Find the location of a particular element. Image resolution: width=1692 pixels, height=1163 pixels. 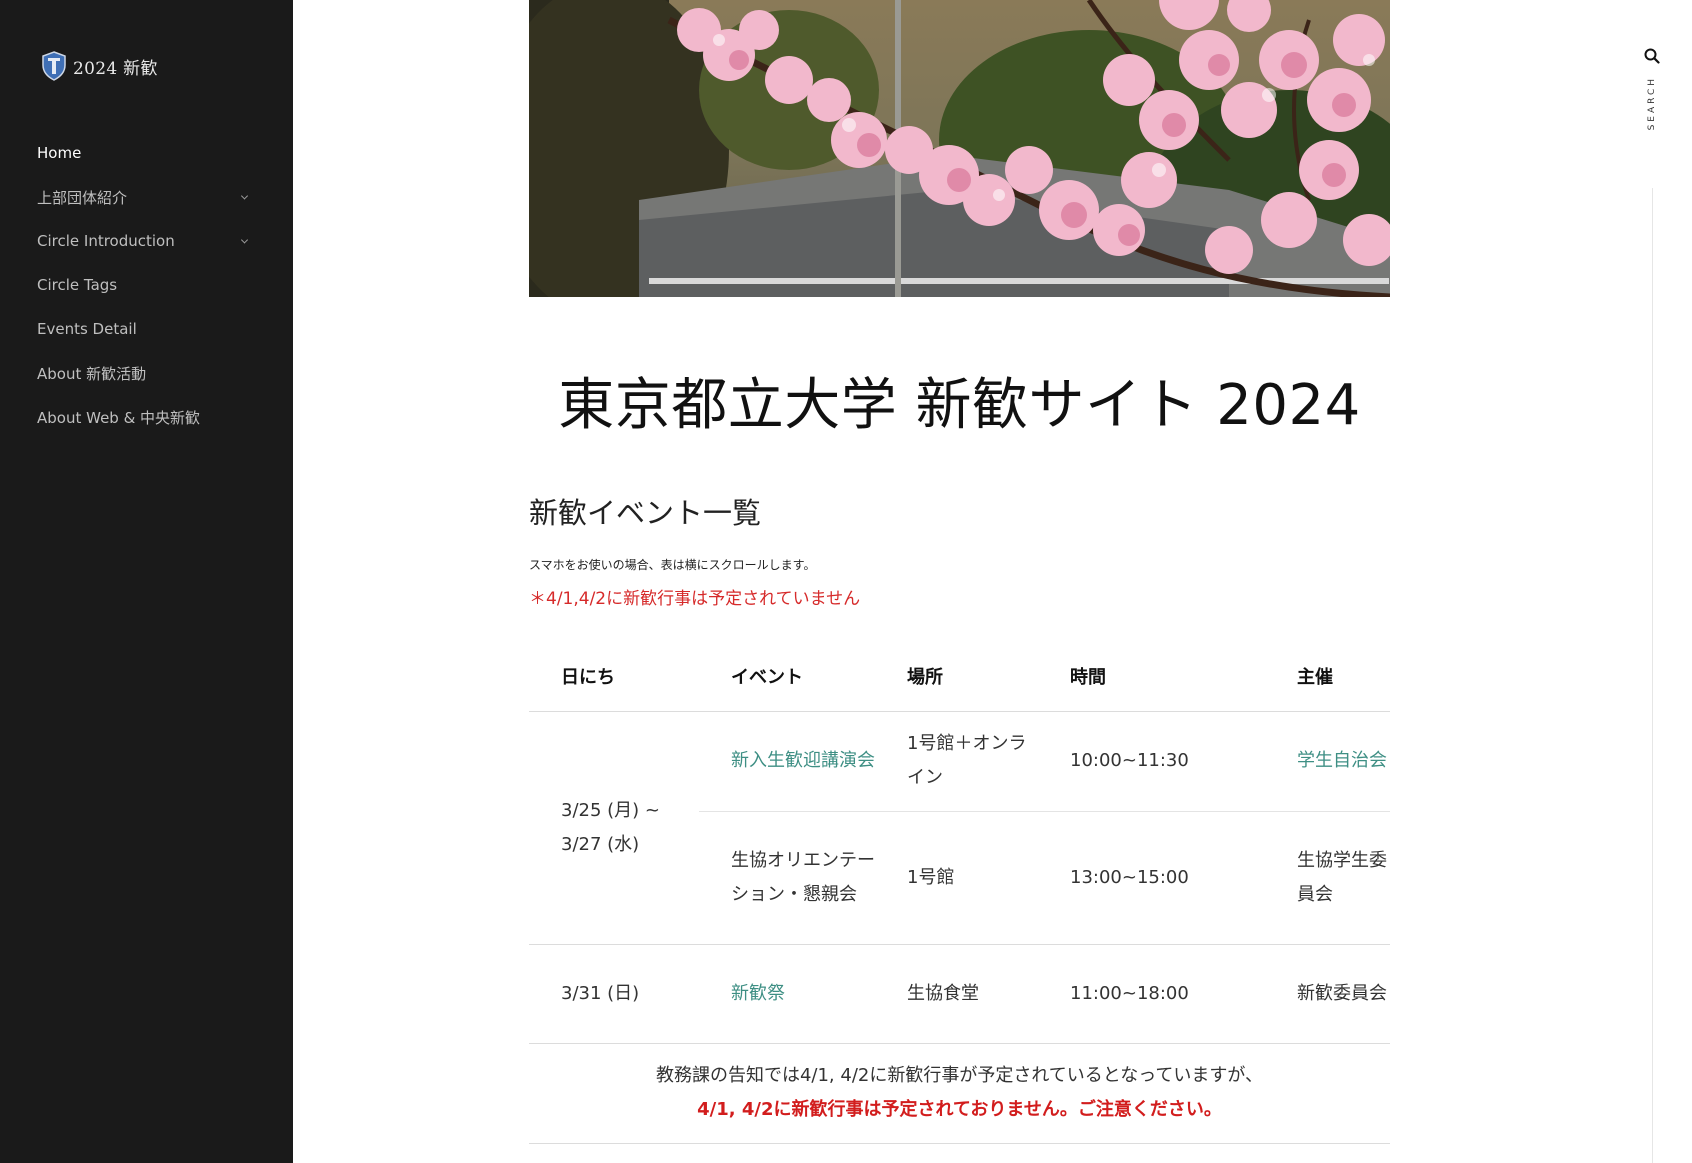

nav-item-about-web: About Web & 中央新歓 is located at coordinates (147, 417).